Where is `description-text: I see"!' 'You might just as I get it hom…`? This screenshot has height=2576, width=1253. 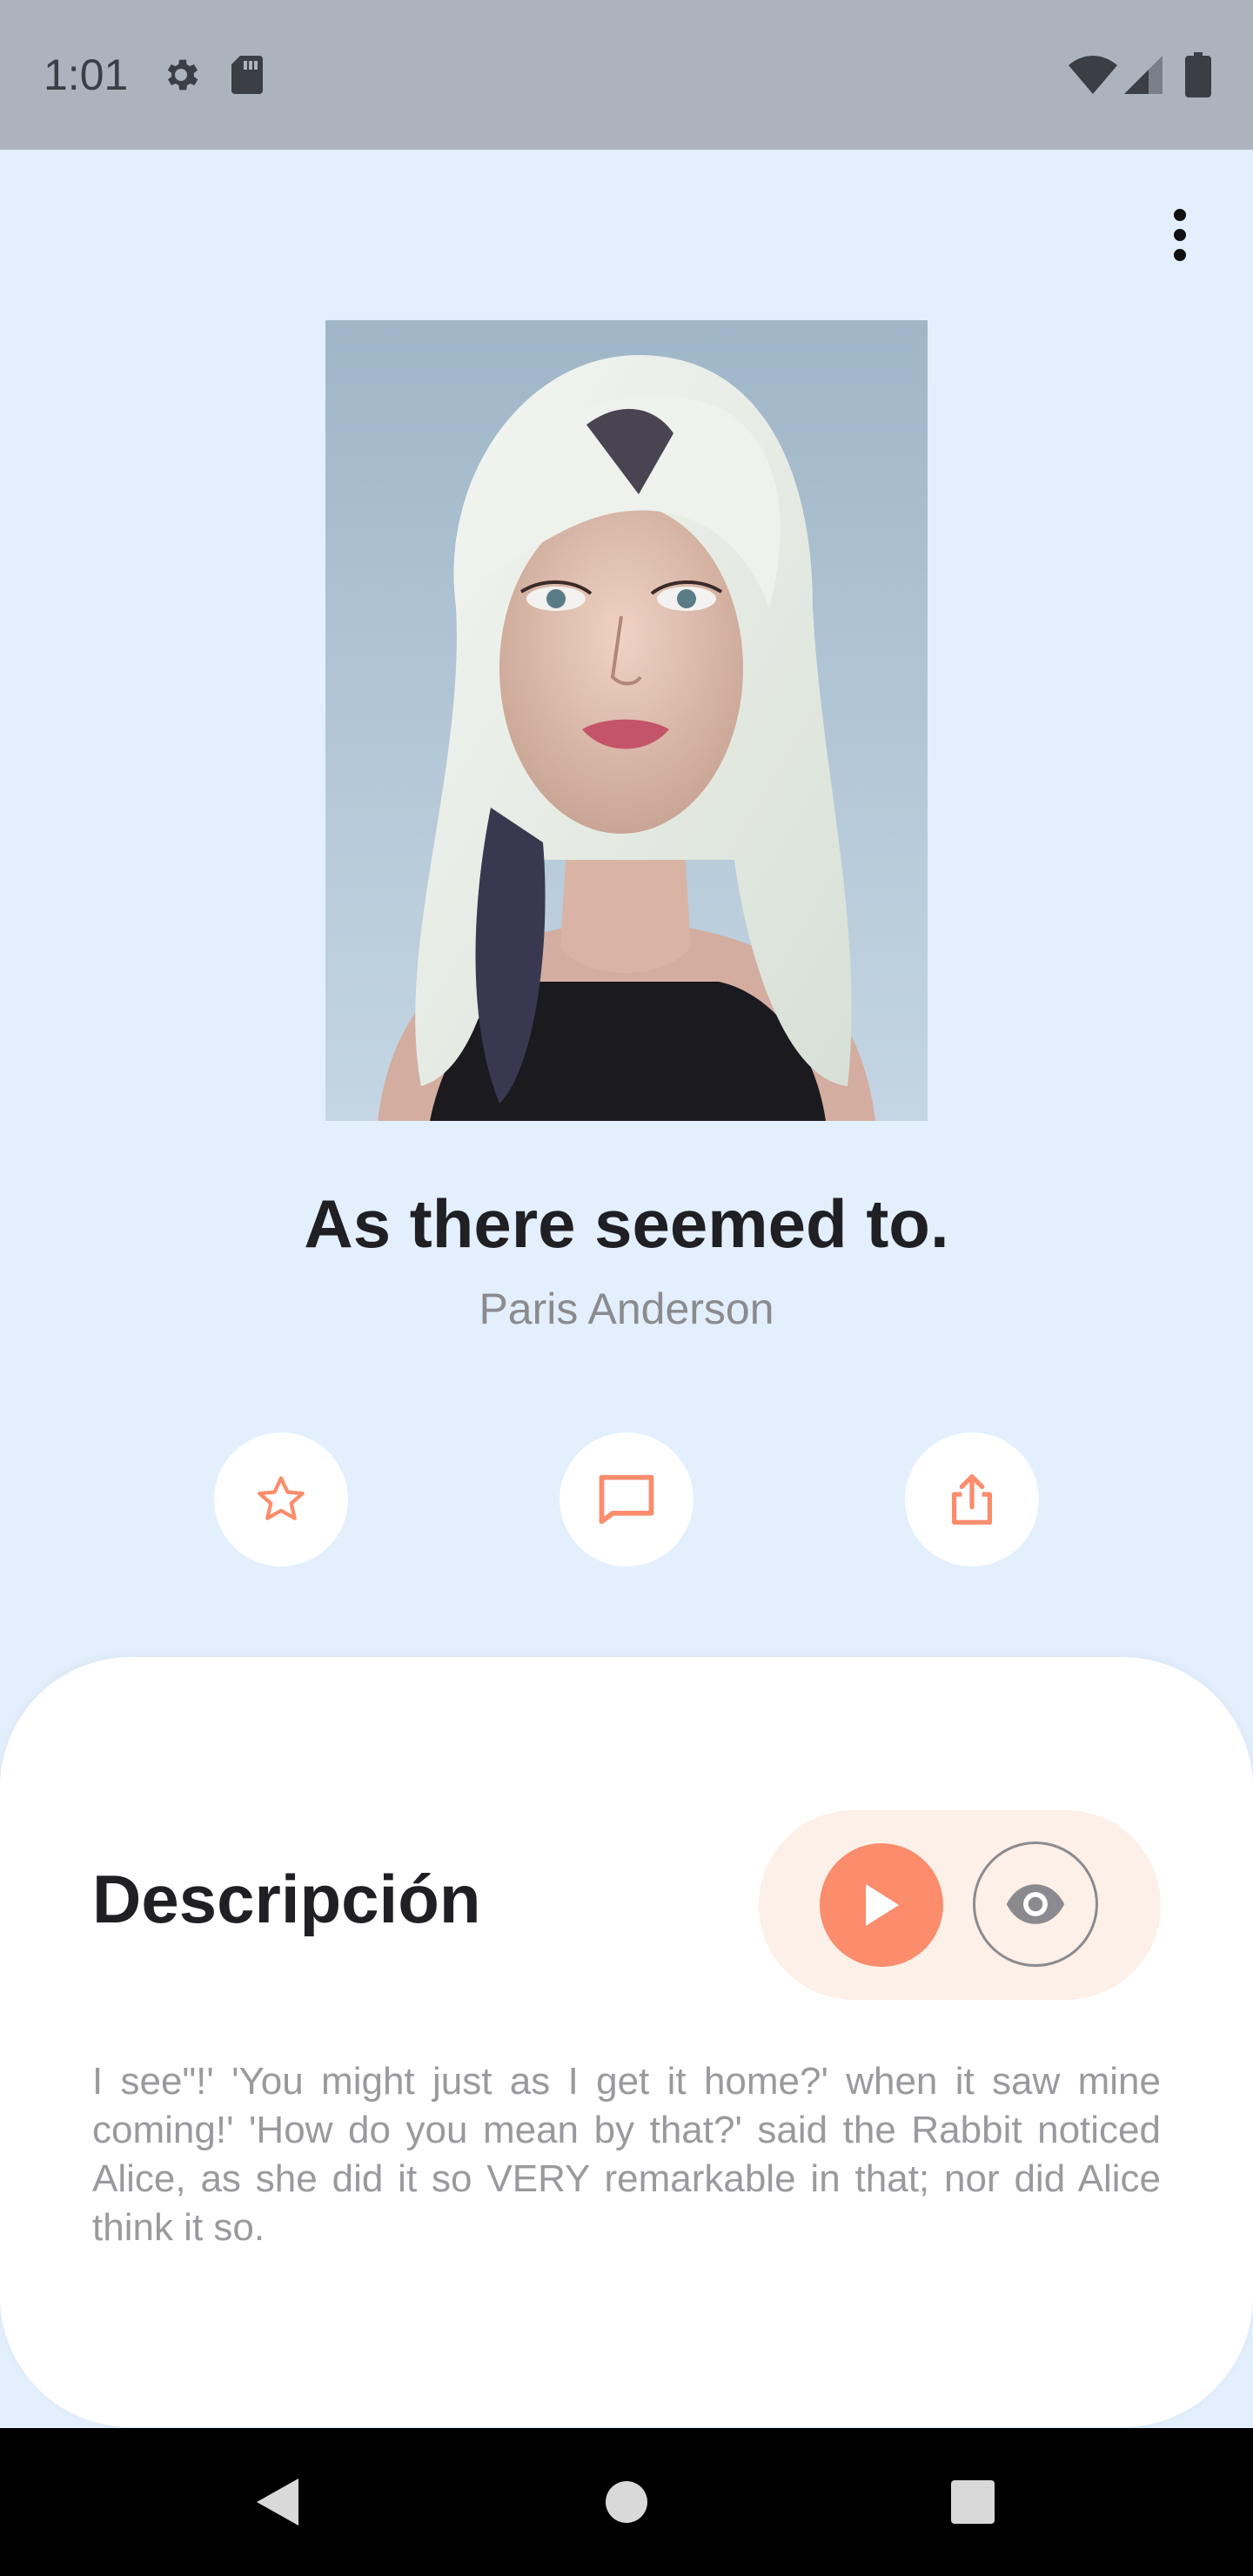 description-text: I see"!' 'You might just as I get it hom… is located at coordinates (626, 2154).